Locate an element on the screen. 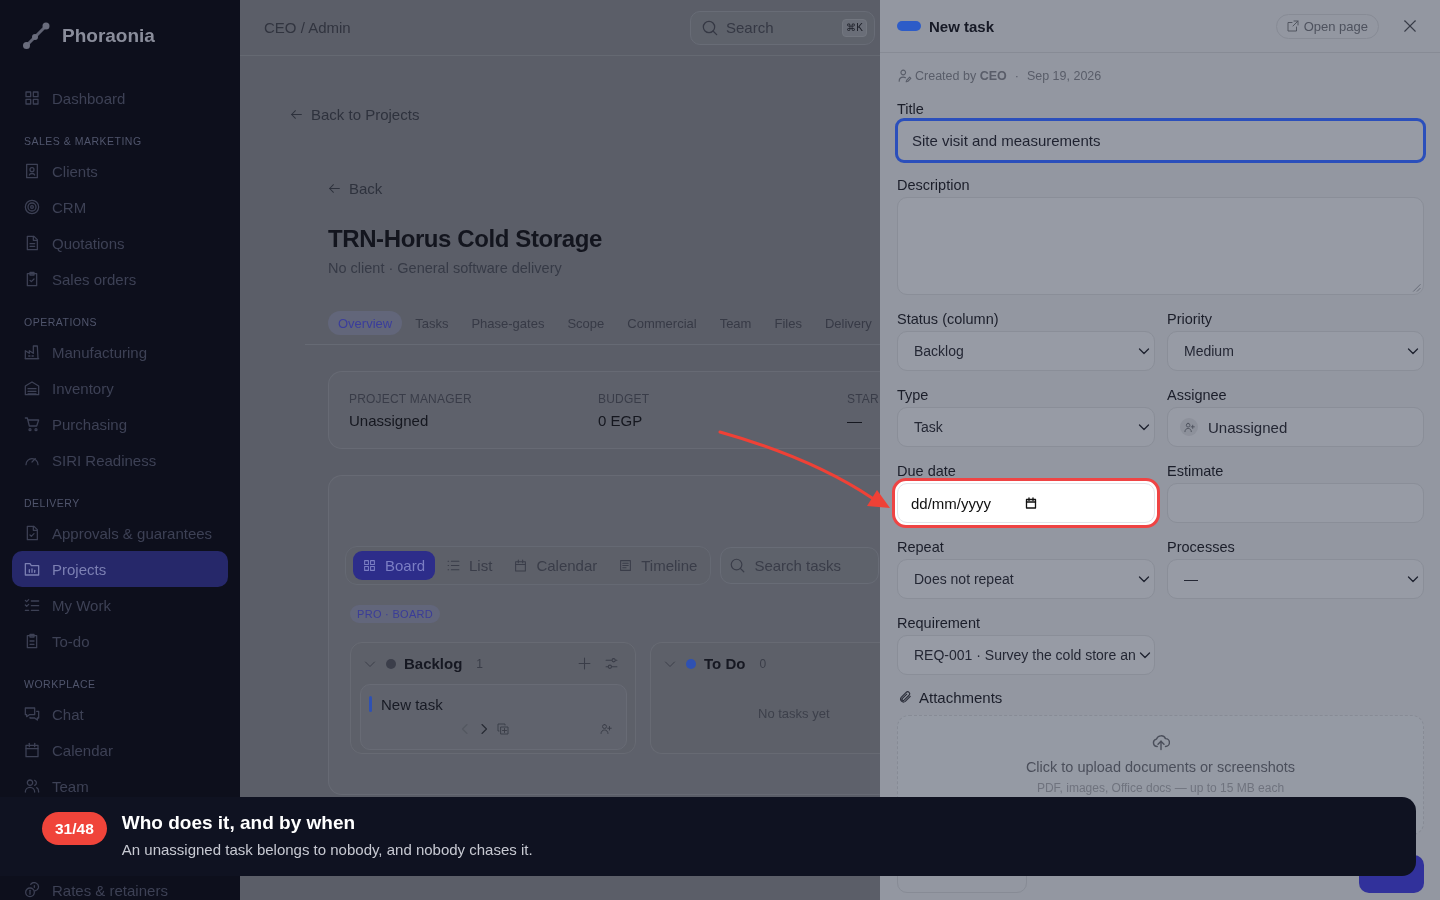  sidebar-item: My Work is located at coordinates (120, 605).